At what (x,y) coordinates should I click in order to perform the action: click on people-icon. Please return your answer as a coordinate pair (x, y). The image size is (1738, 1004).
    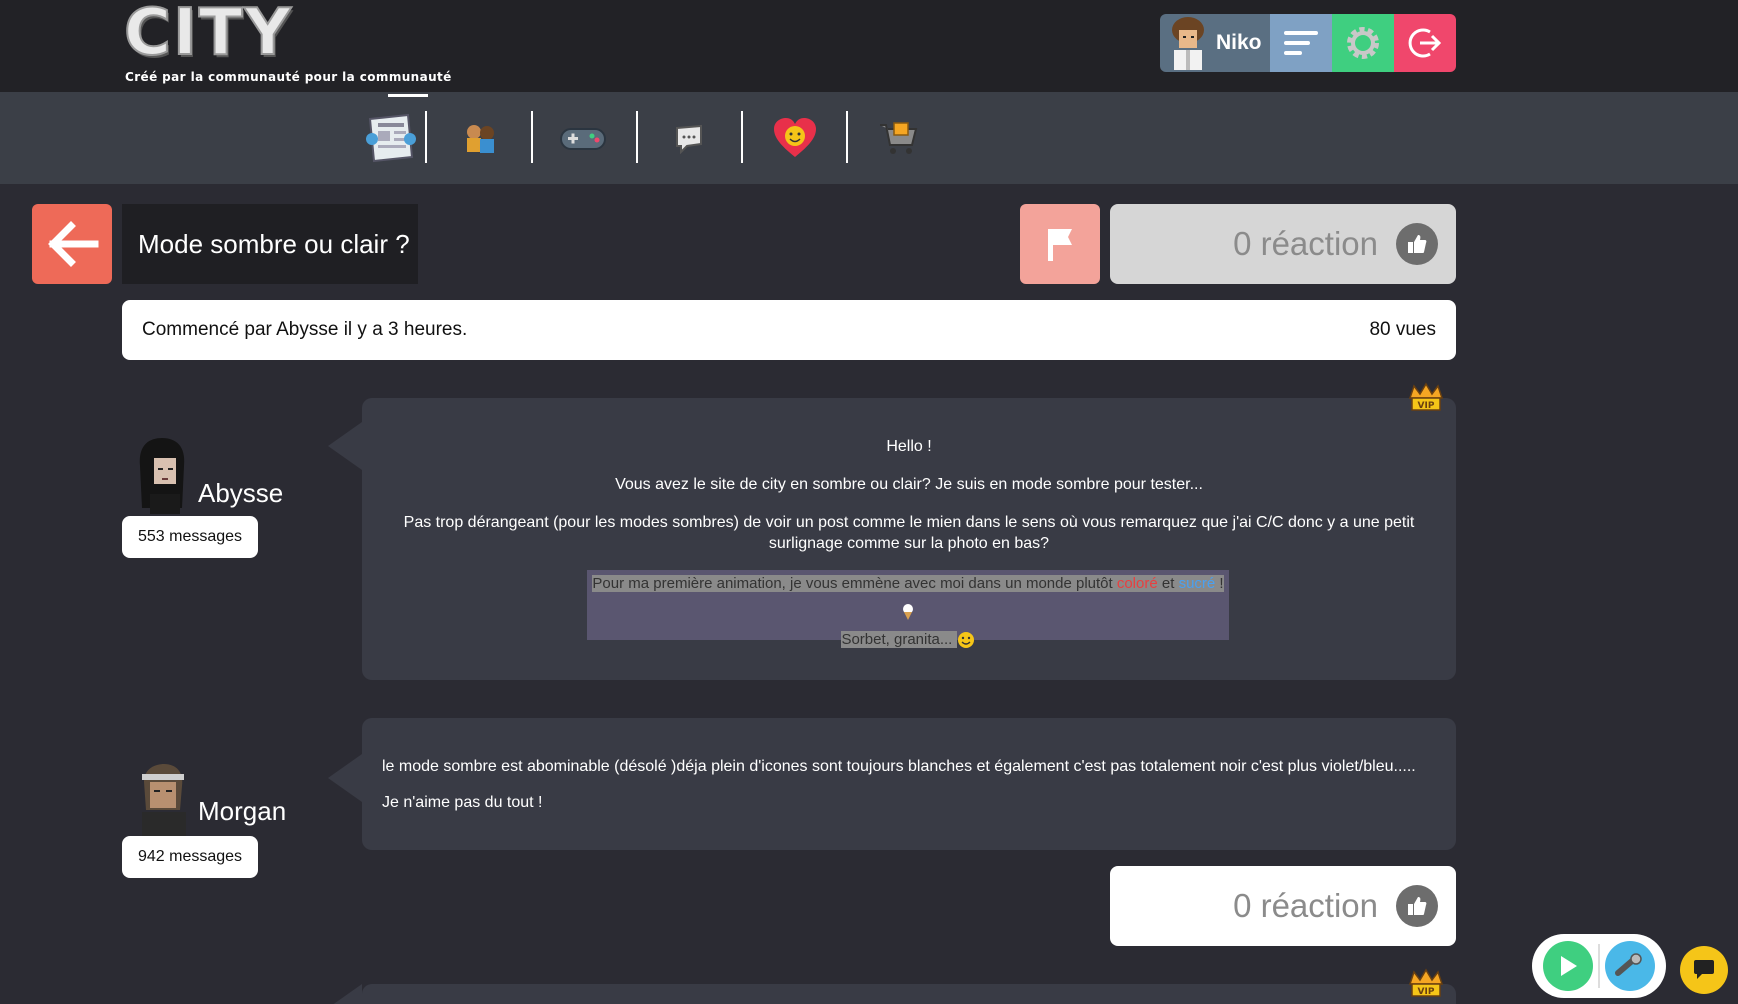
    Looking at the image, I should click on (480, 139).